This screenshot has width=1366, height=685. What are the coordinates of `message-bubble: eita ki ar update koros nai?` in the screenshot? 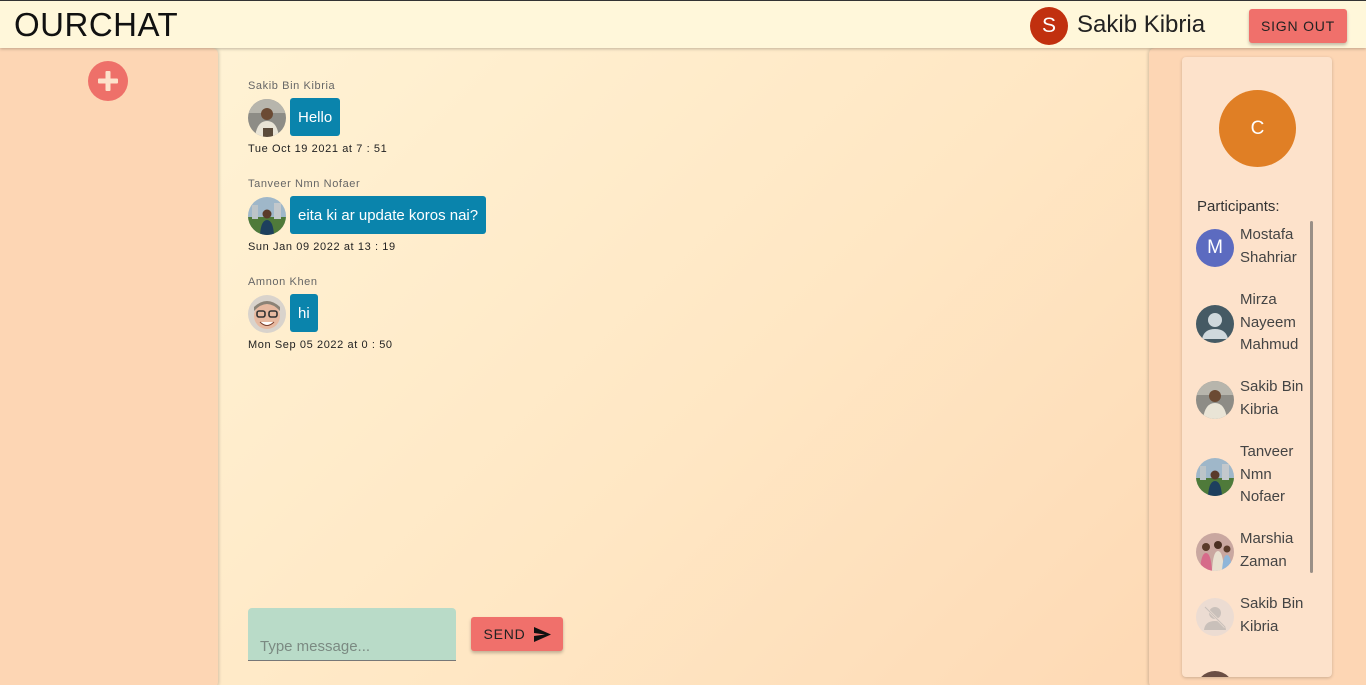 It's located at (388, 215).